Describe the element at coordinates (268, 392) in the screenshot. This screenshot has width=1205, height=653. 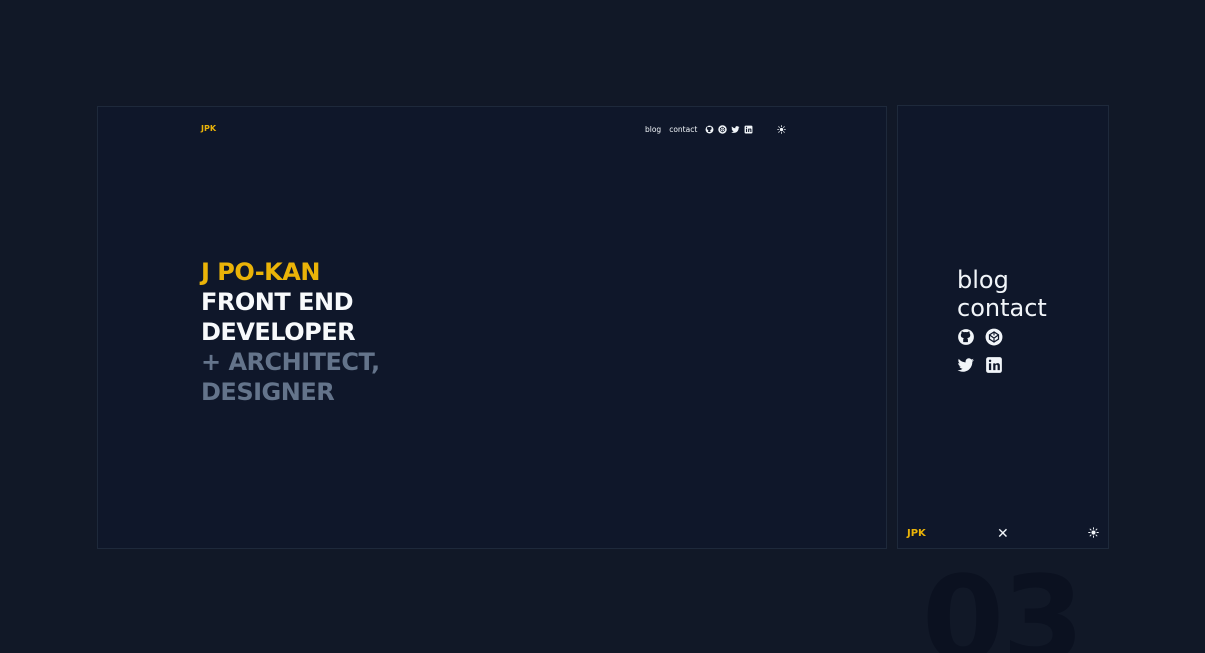
I see `hero-subtitle-line2: DESIGNER` at that location.